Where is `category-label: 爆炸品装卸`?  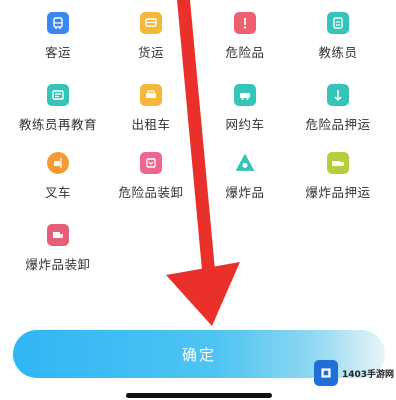 category-label: 爆炸品装卸 is located at coordinates (58, 264).